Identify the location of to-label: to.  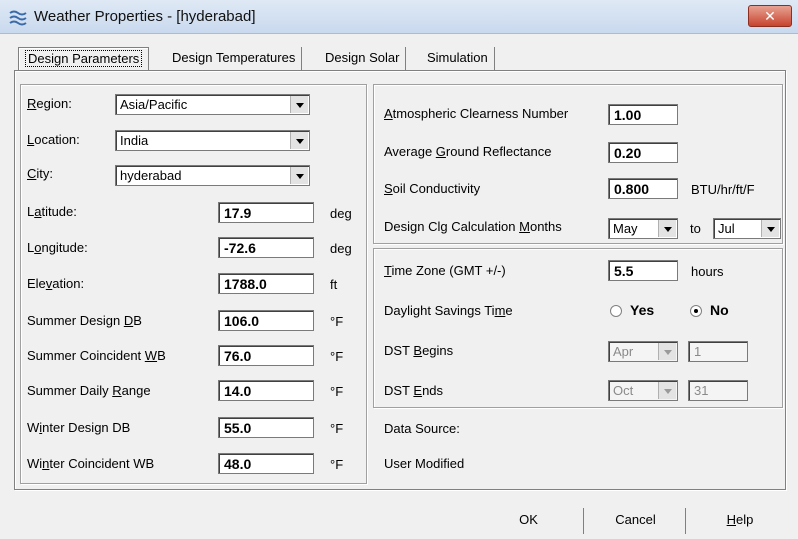
(695, 228).